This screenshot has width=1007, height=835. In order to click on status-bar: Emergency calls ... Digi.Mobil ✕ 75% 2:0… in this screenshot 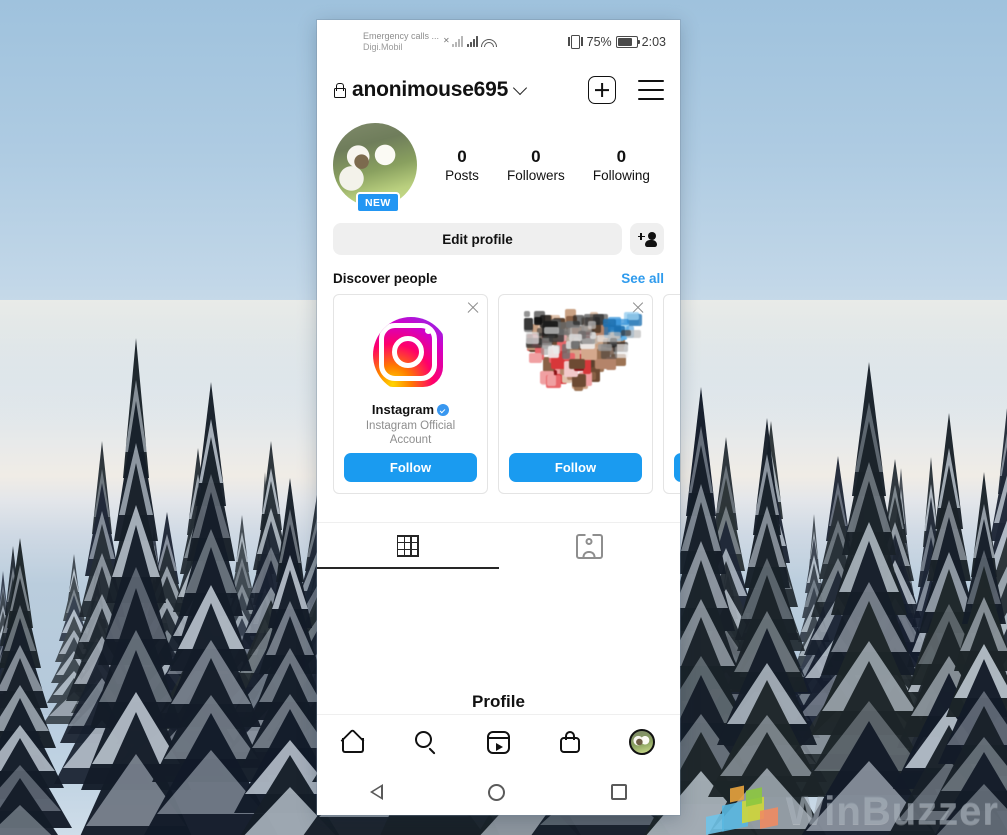, I will do `click(498, 41)`.